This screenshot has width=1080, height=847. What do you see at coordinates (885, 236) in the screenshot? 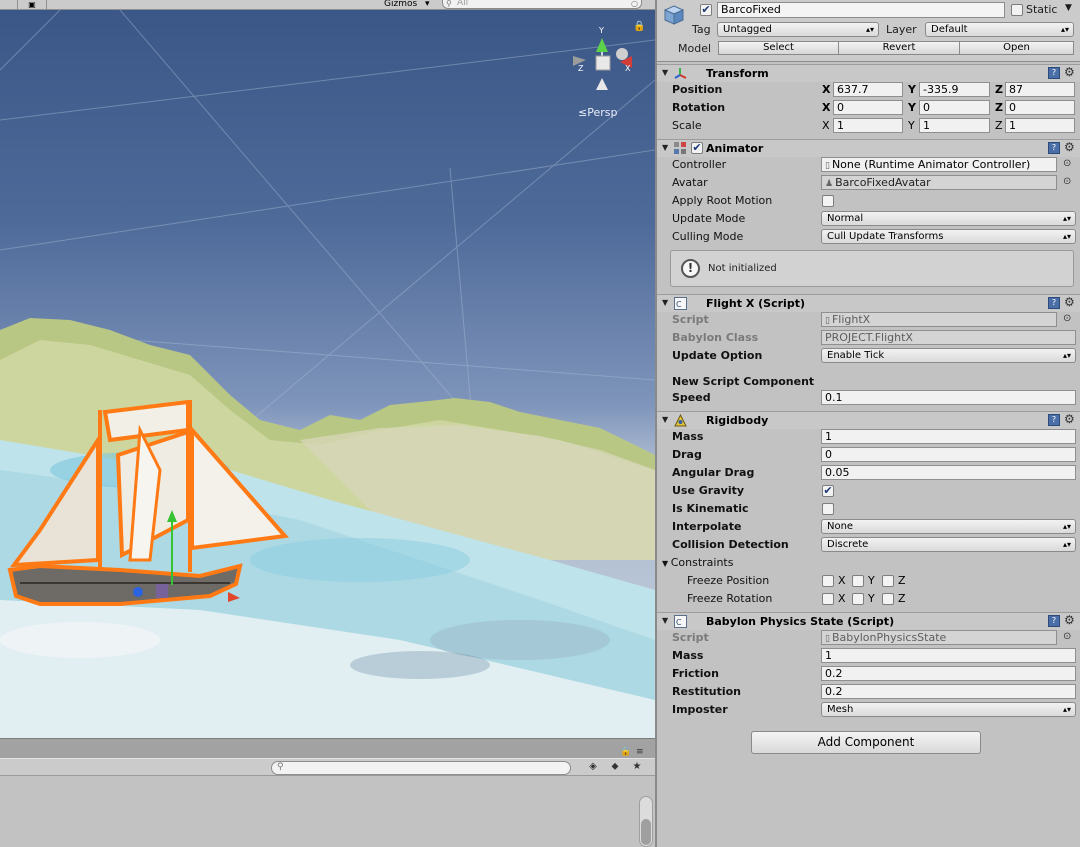
I see `culling-mode-value: Cull Update Transforms` at bounding box center [885, 236].